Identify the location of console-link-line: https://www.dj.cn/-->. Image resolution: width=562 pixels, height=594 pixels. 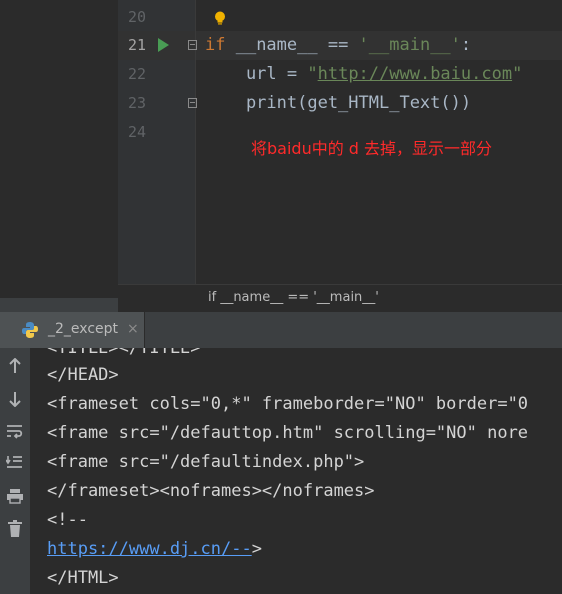
(154, 549).